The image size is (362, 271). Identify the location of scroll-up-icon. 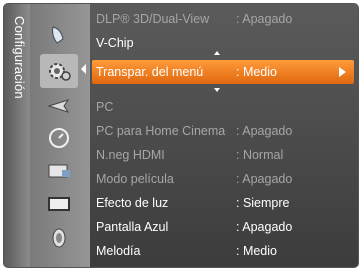
(217, 53).